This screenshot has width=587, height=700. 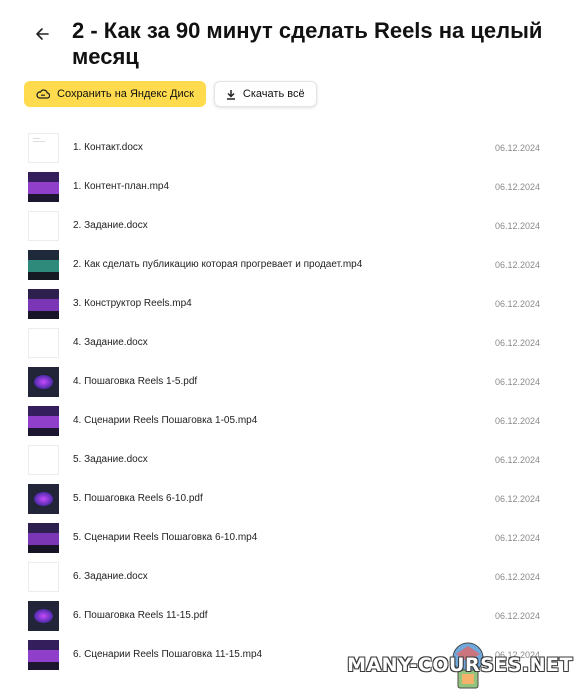 What do you see at coordinates (288, 460) in the screenshot?
I see `file-row: 5. Задание.docx 06.12.2024` at bounding box center [288, 460].